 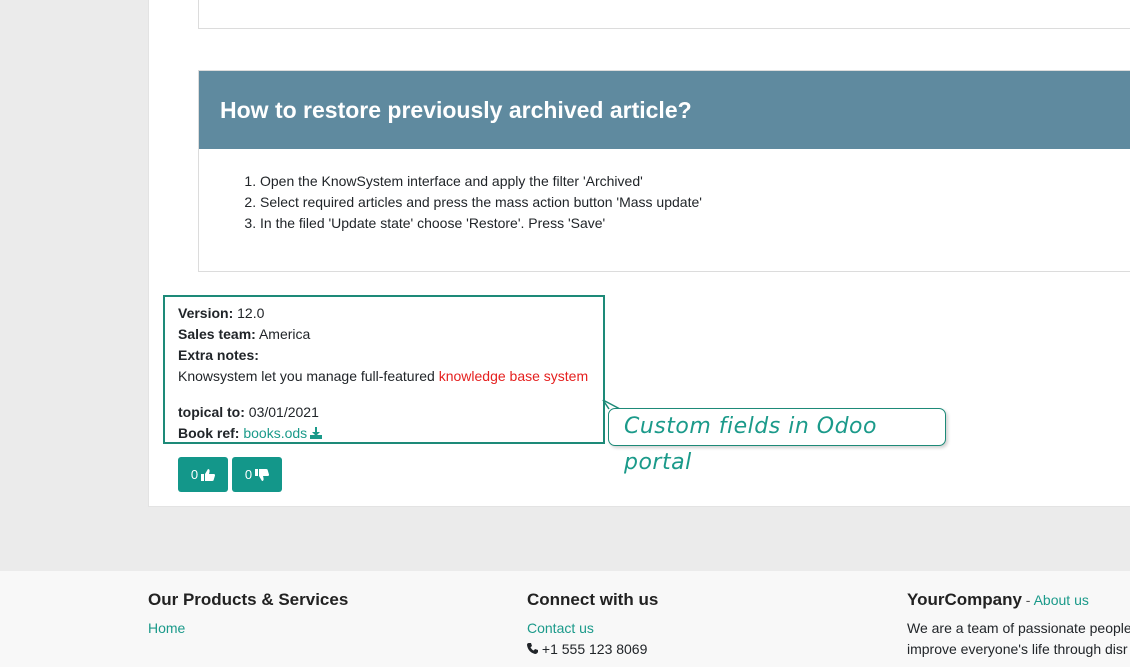 I want to click on phone-icon, so click(x=532, y=648).